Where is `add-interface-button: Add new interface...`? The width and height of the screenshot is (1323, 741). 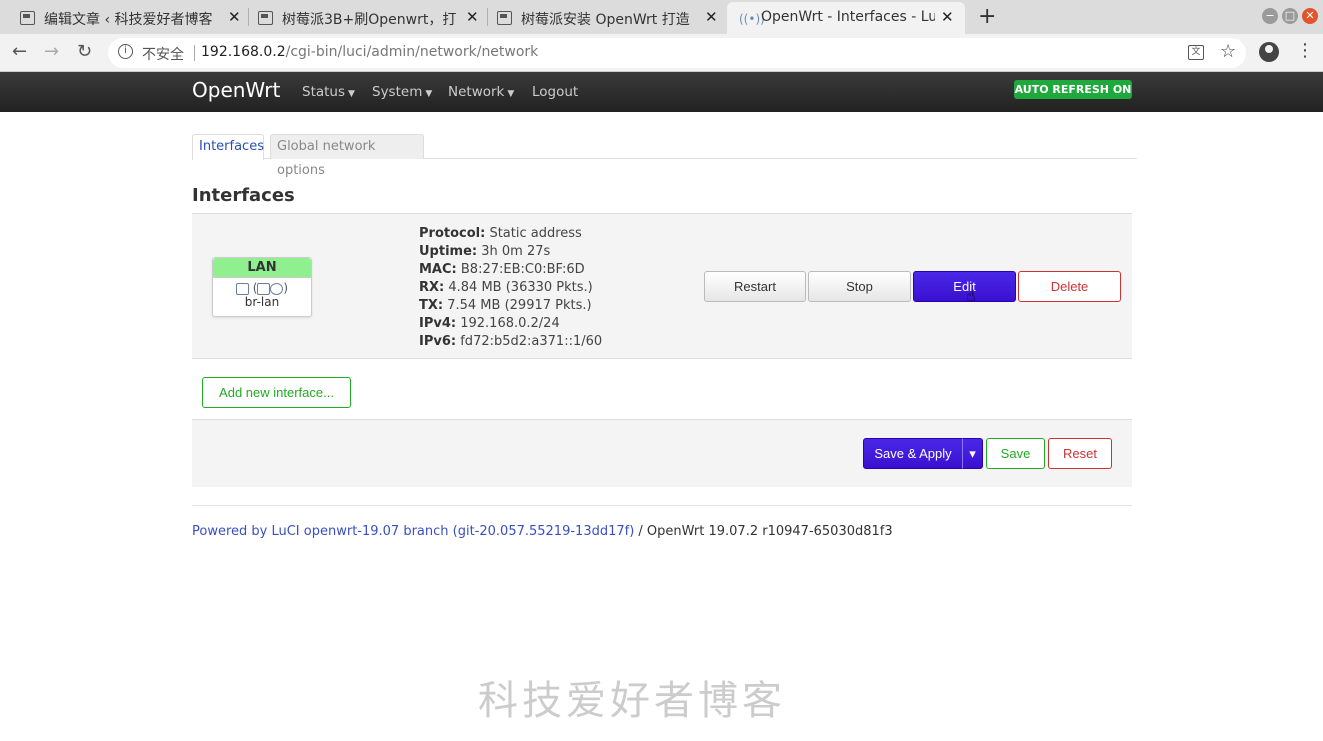 add-interface-button: Add new interface... is located at coordinates (276, 392).